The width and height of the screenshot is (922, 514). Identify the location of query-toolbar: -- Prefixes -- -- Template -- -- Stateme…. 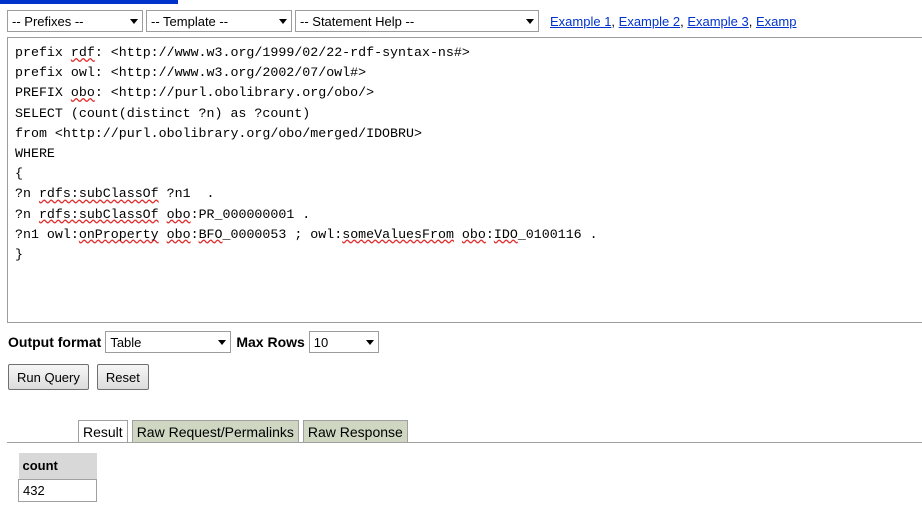
(401, 21).